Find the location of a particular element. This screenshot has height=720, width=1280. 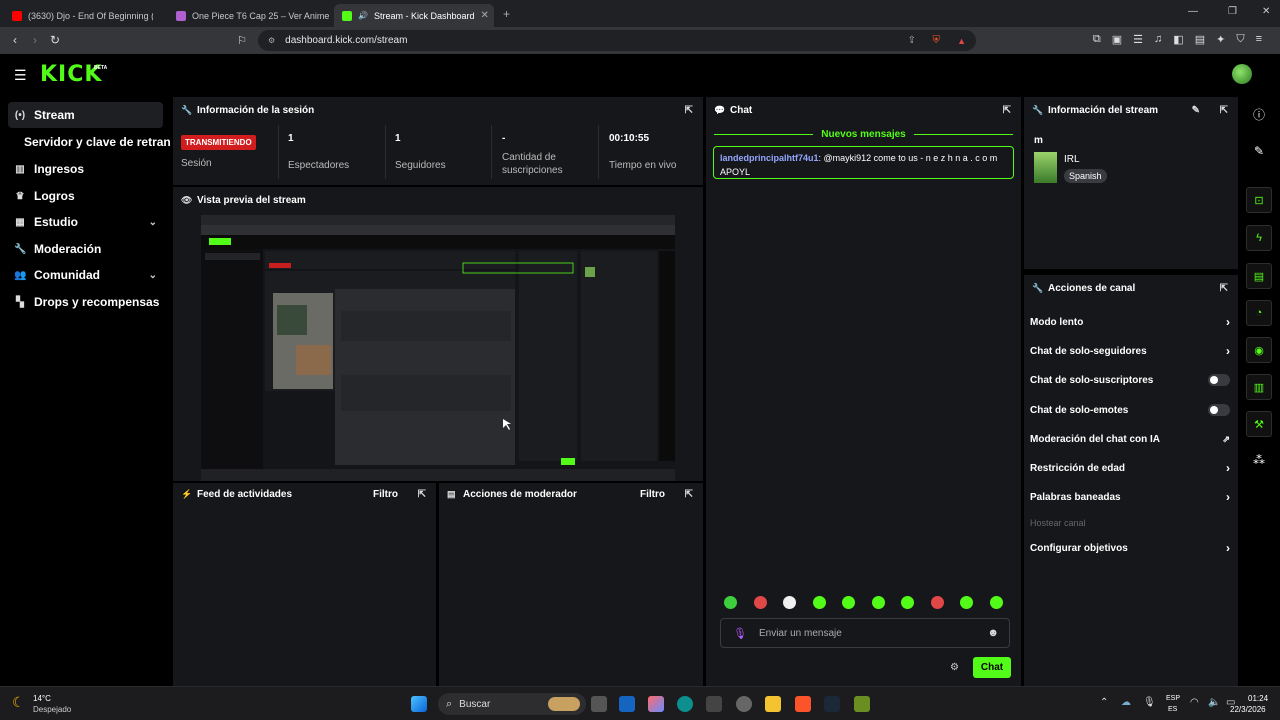

avatar is located at coordinates (1242, 74).